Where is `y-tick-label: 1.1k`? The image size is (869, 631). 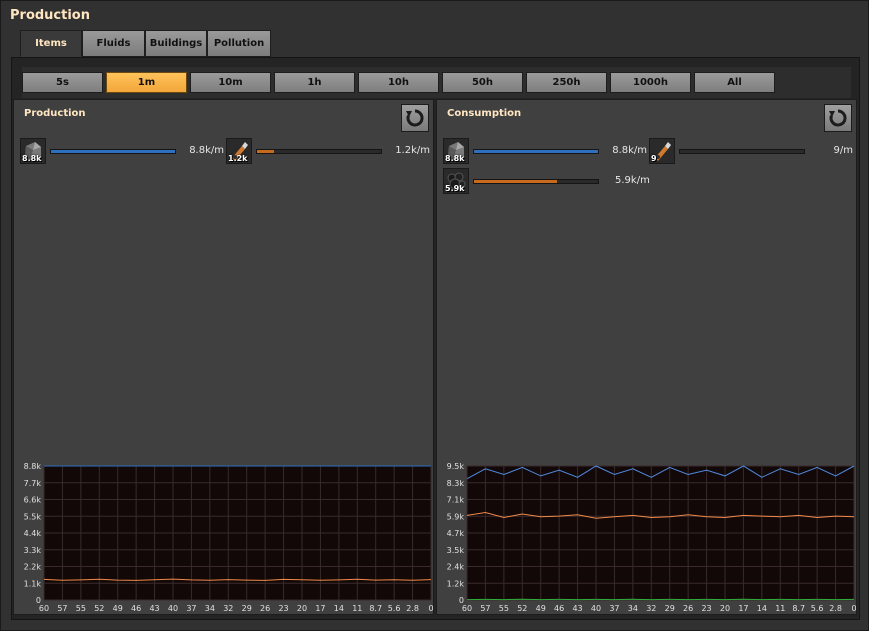 y-tick-label: 1.1k is located at coordinates (33, 583).